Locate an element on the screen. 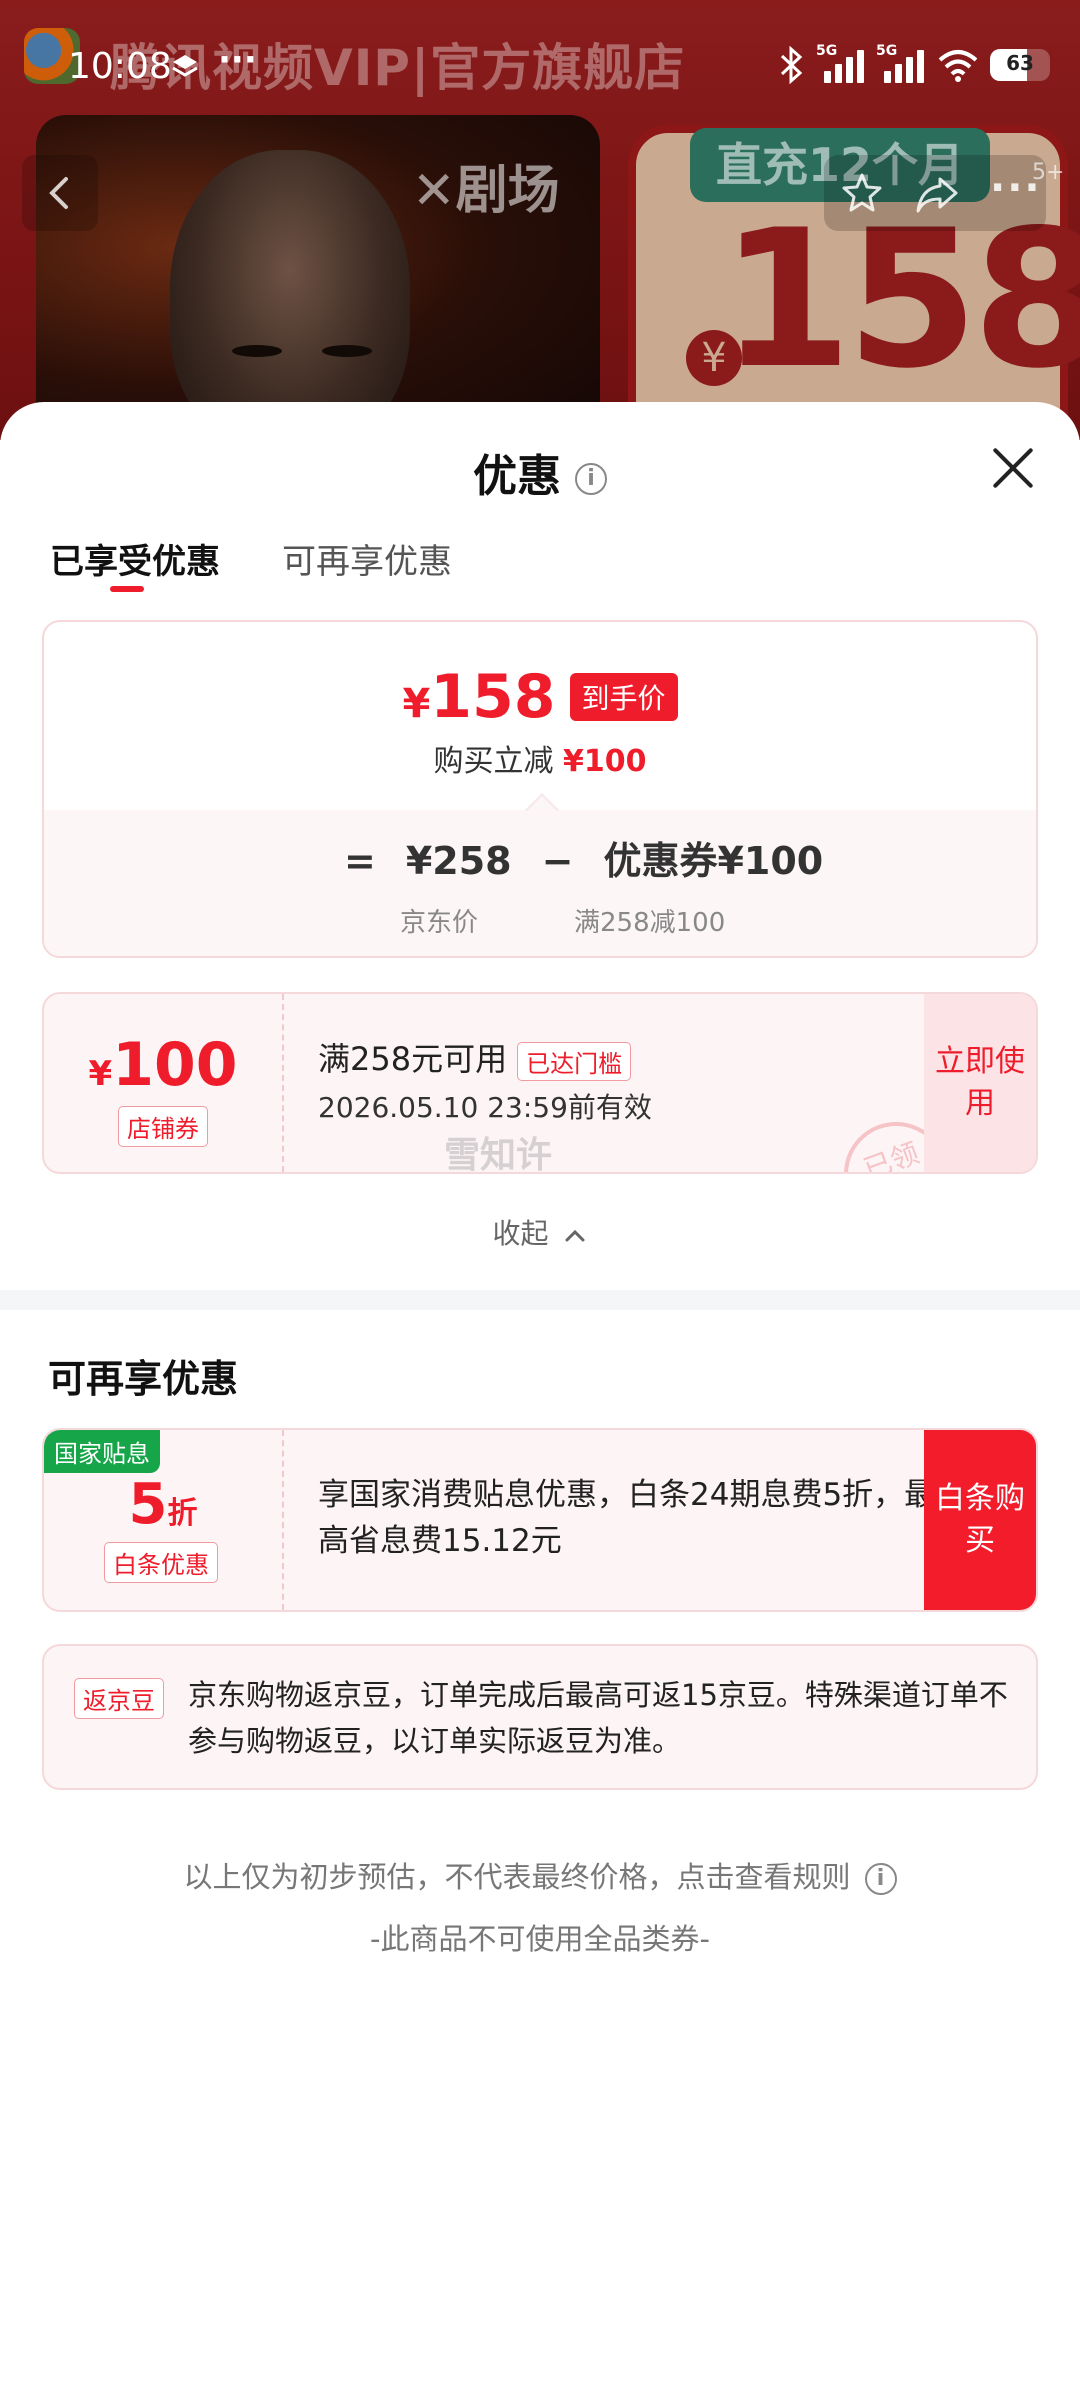 This screenshot has width=1080, height=2400. more-badge: 5+ is located at coordinates (1048, 172).